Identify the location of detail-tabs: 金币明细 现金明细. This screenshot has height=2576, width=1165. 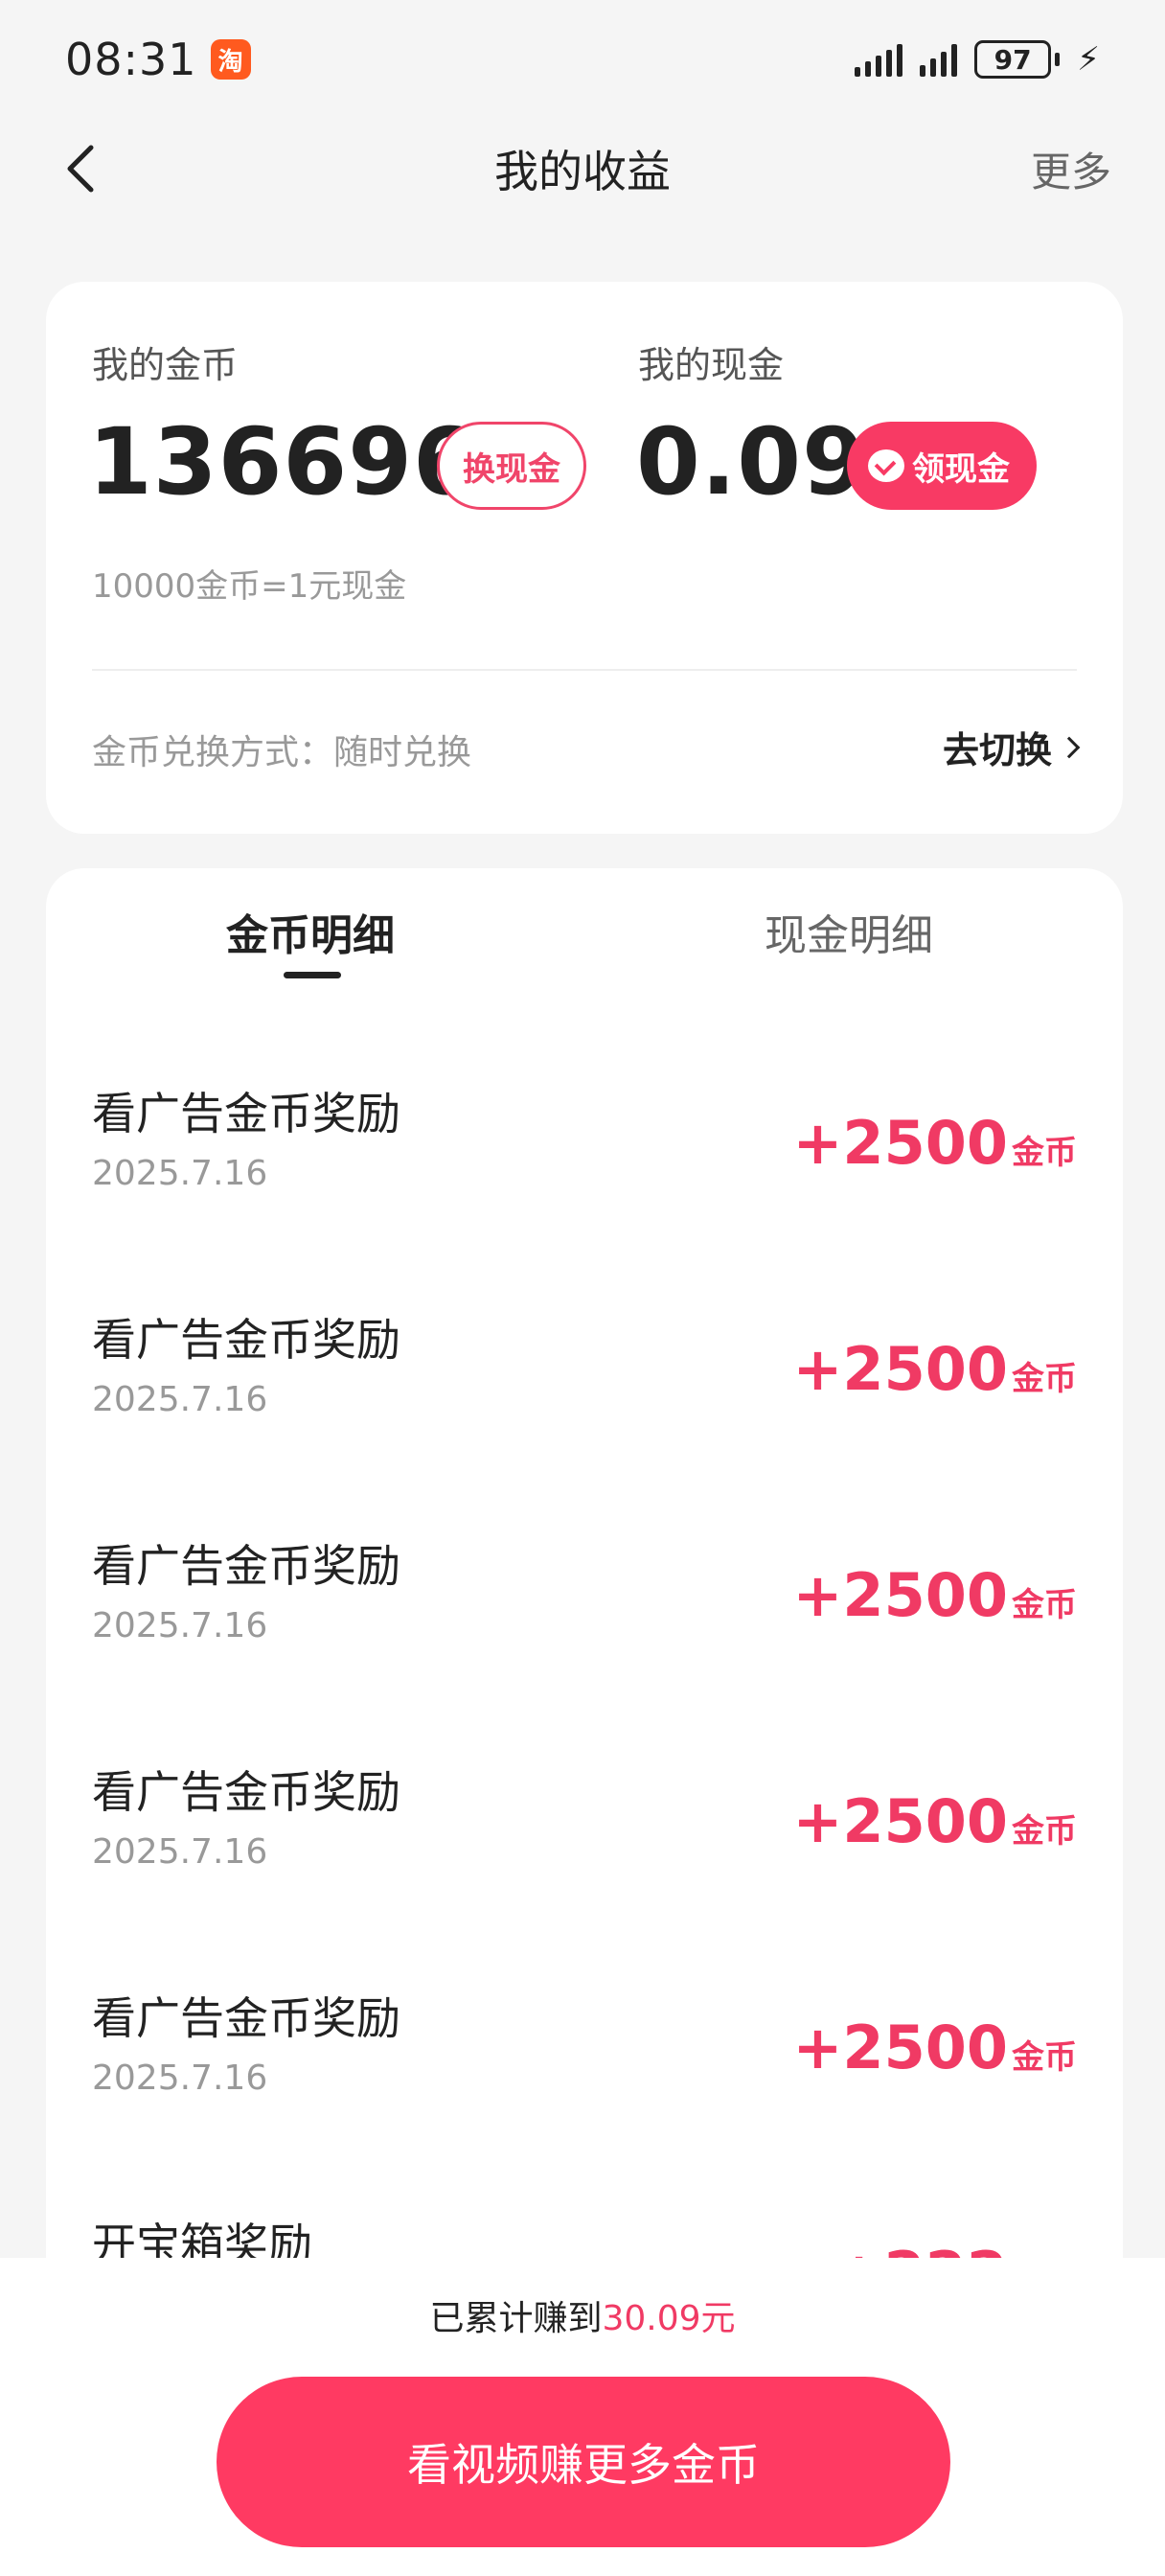
(584, 935).